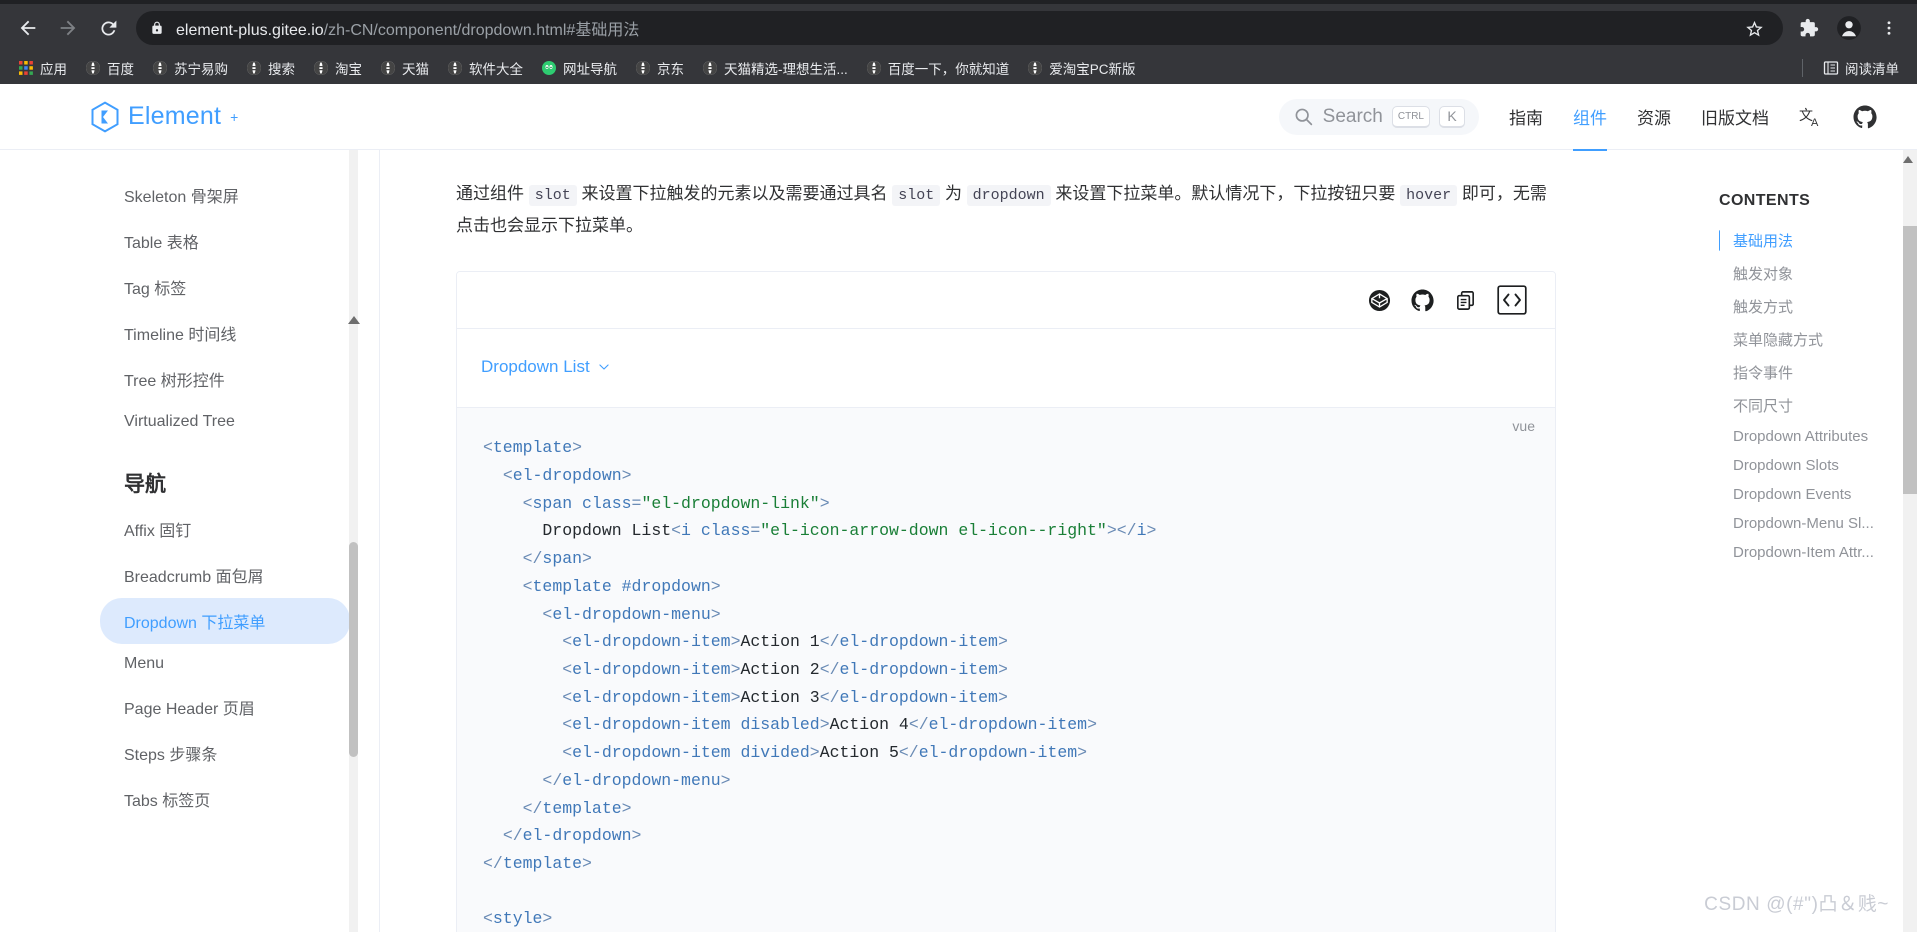  Describe the element at coordinates (415, 69) in the screenshot. I see `bookmark-label: 天猫` at that location.